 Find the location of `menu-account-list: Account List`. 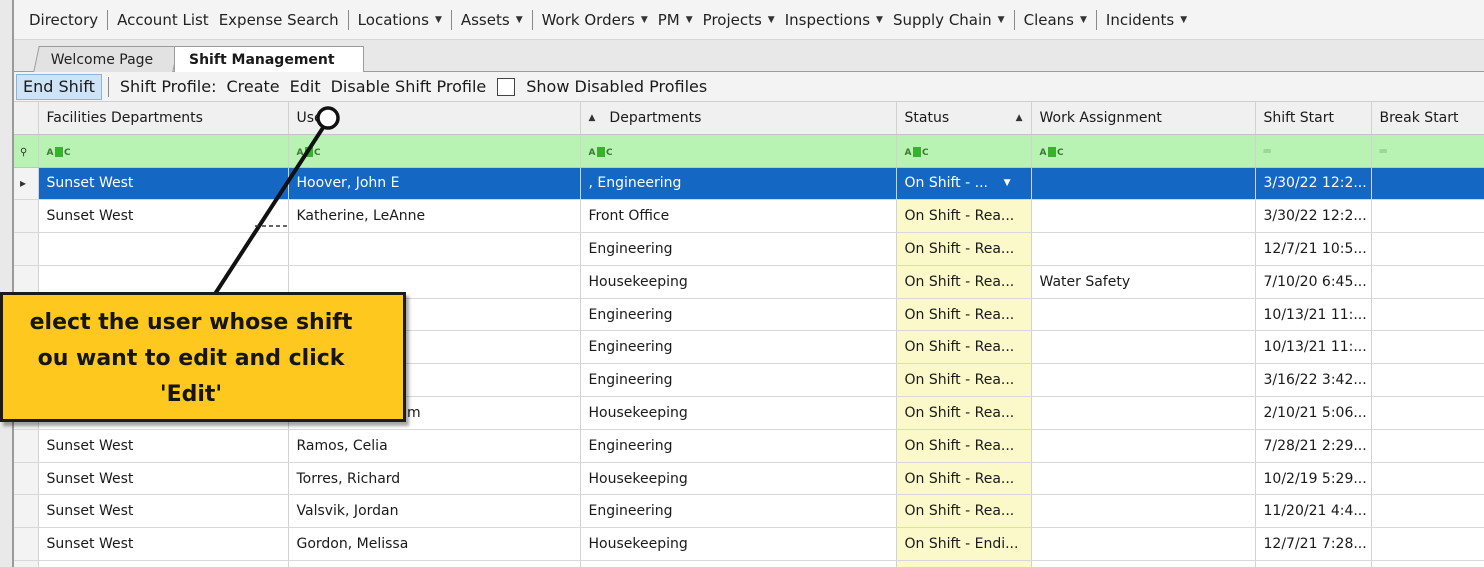

menu-account-list: Account List is located at coordinates (163, 20).